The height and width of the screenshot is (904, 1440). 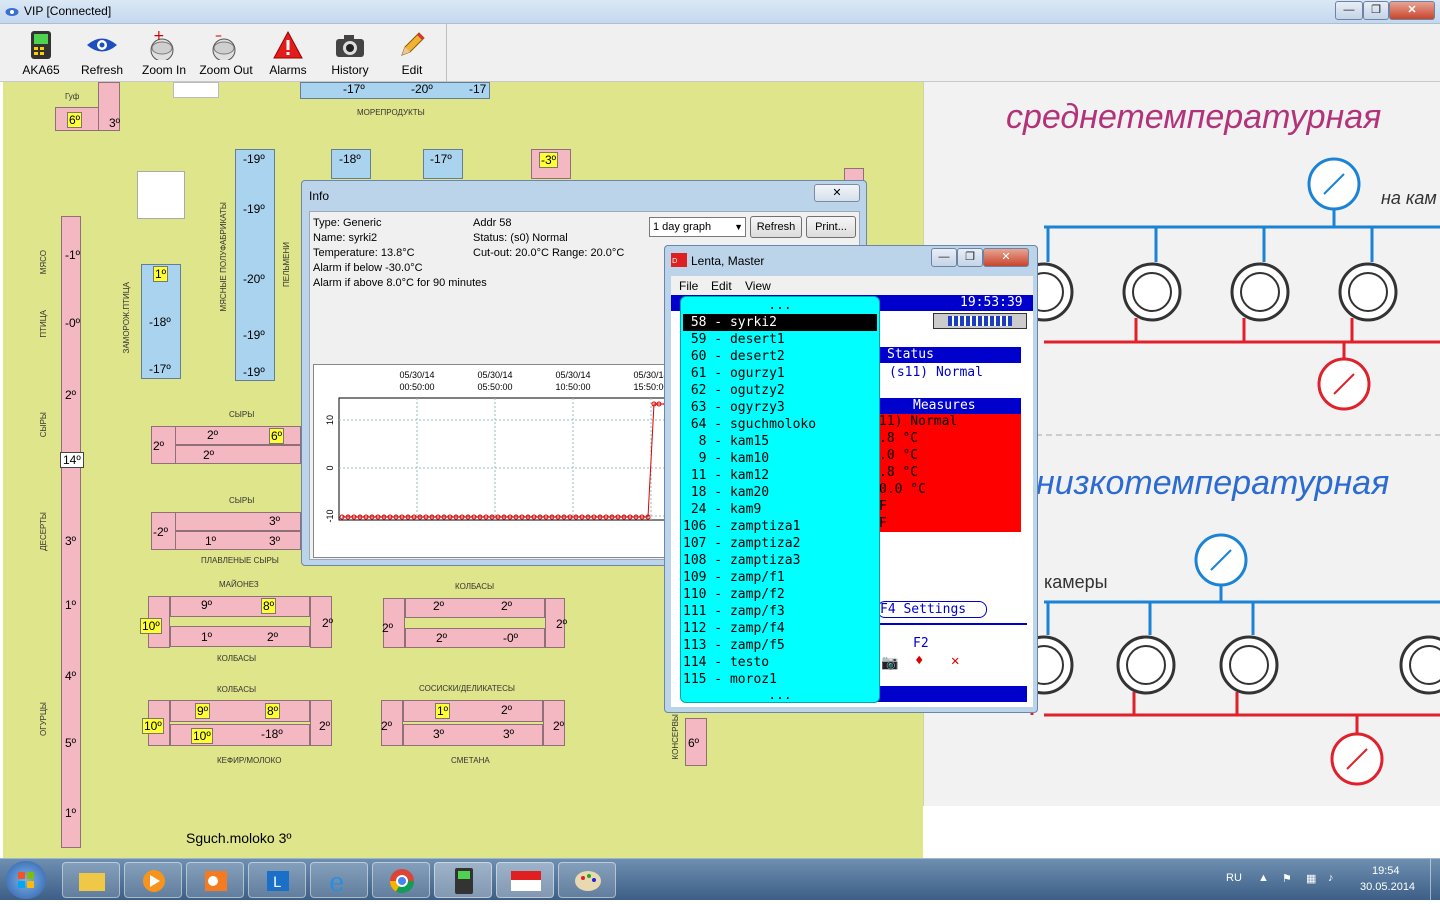 I want to click on list-item: 107 - zamptiza2, so click(x=780, y=543).